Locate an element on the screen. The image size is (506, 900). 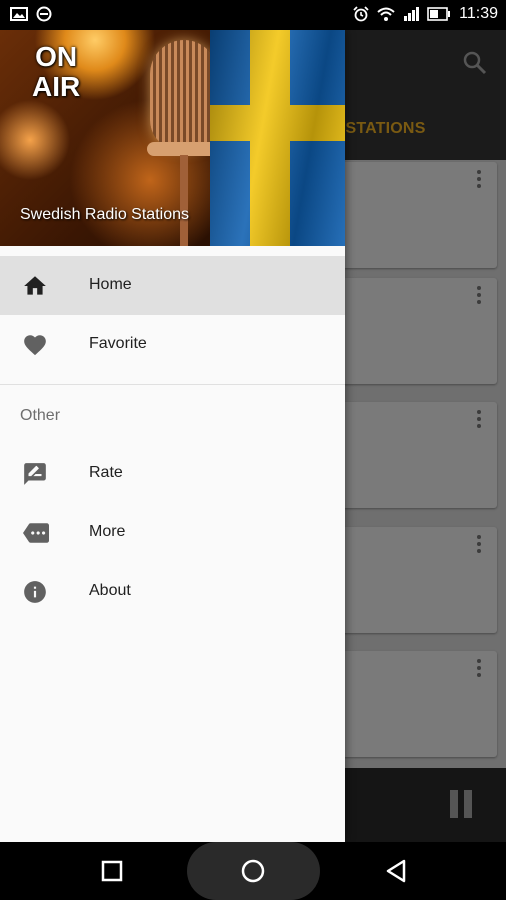
on-air-line2: AIR is located at coordinates (56, 86).